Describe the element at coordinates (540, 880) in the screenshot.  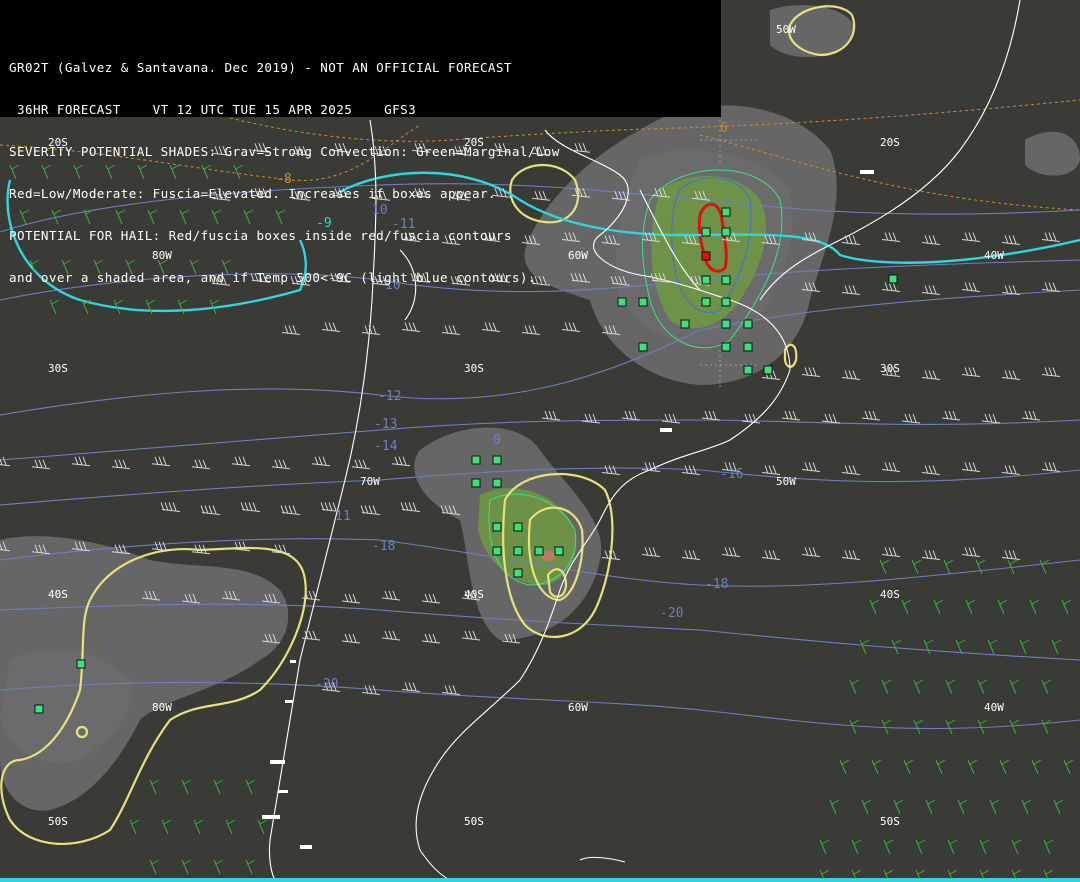
I see `bottom-border` at that location.